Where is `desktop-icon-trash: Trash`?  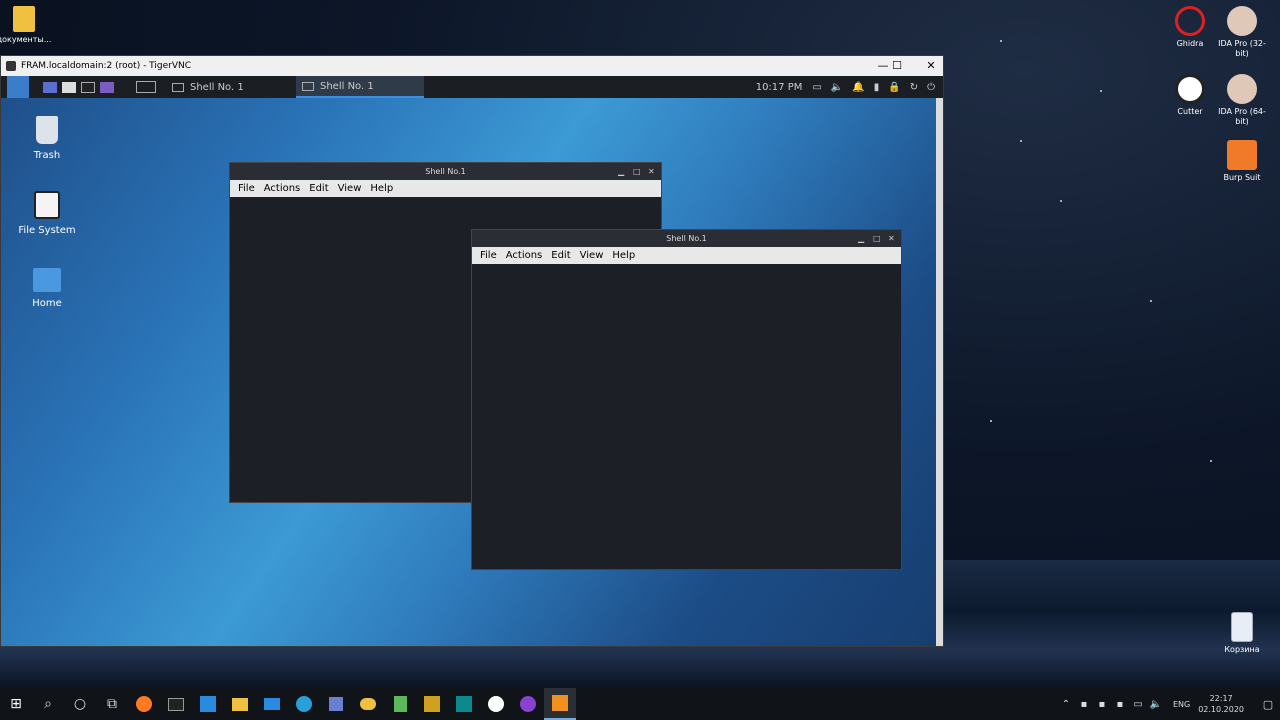
desktop-icon-trash: Trash is located at coordinates (47, 138).